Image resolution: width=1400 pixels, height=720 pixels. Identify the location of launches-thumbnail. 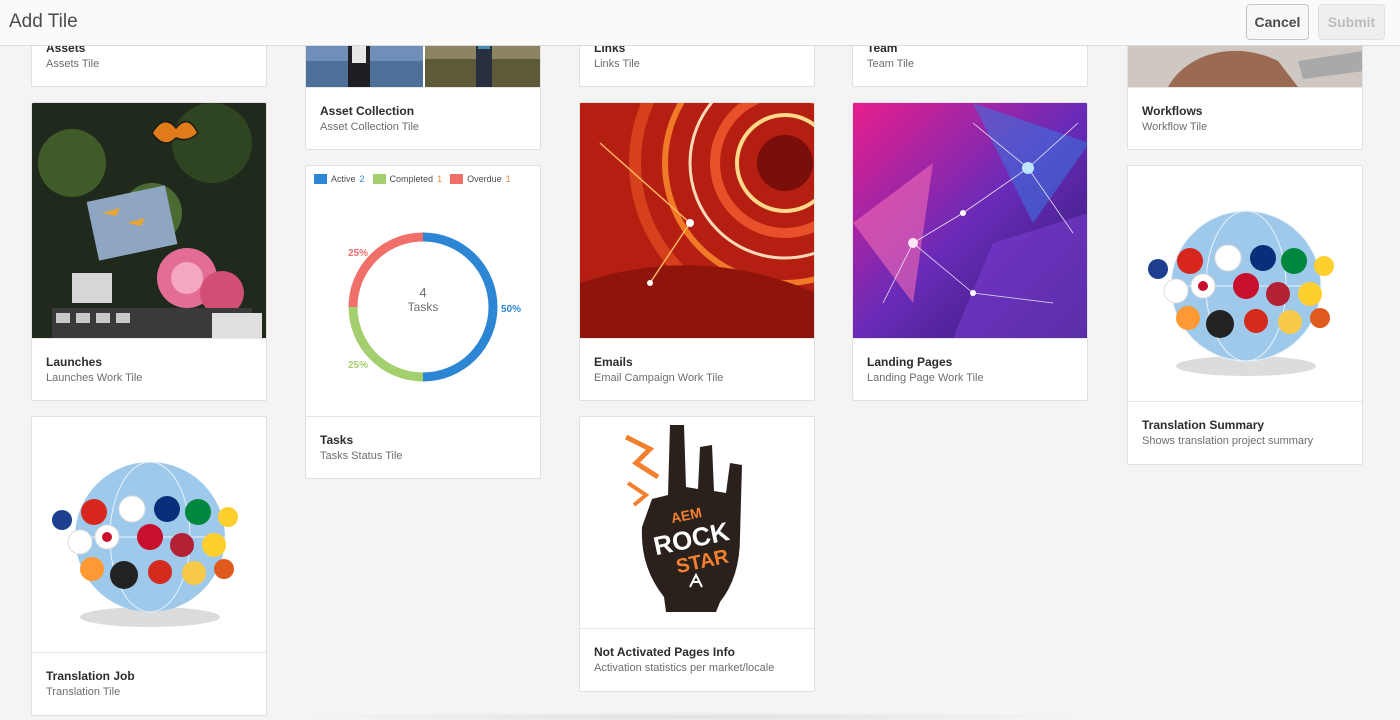
(149, 220).